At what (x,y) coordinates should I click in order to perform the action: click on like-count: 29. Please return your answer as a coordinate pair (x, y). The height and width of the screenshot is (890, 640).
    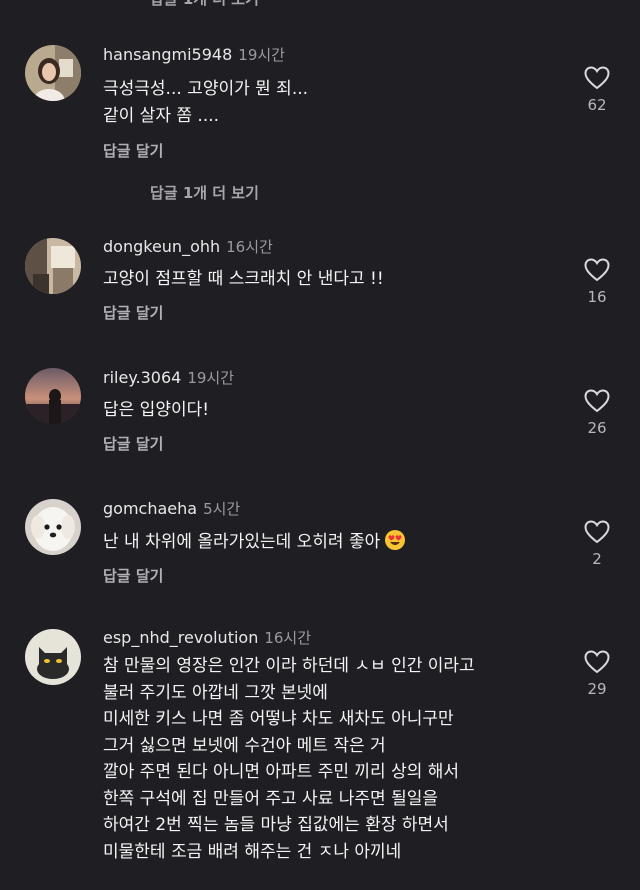
    Looking at the image, I should click on (597, 689).